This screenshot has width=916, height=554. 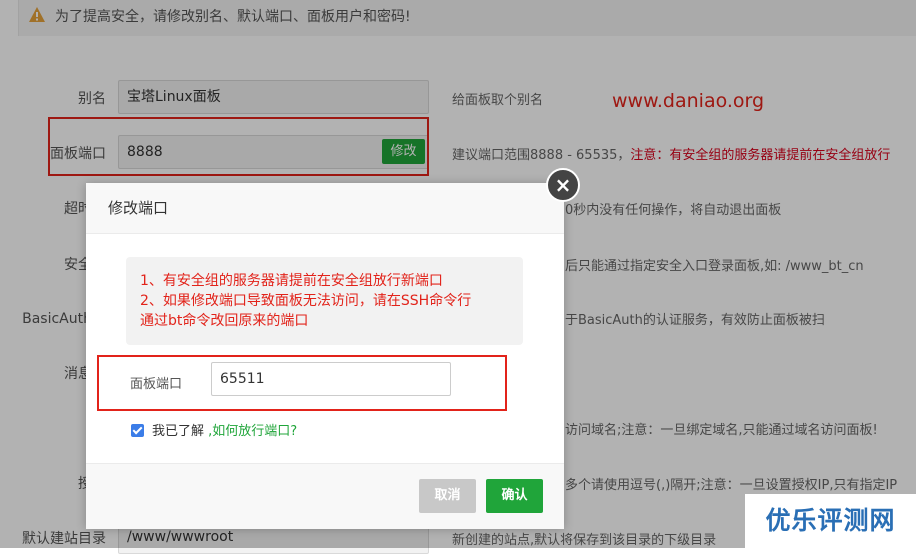 What do you see at coordinates (224, 321) in the screenshot?
I see `notice-line-3: 通过bt命令改回原来的端口` at bounding box center [224, 321].